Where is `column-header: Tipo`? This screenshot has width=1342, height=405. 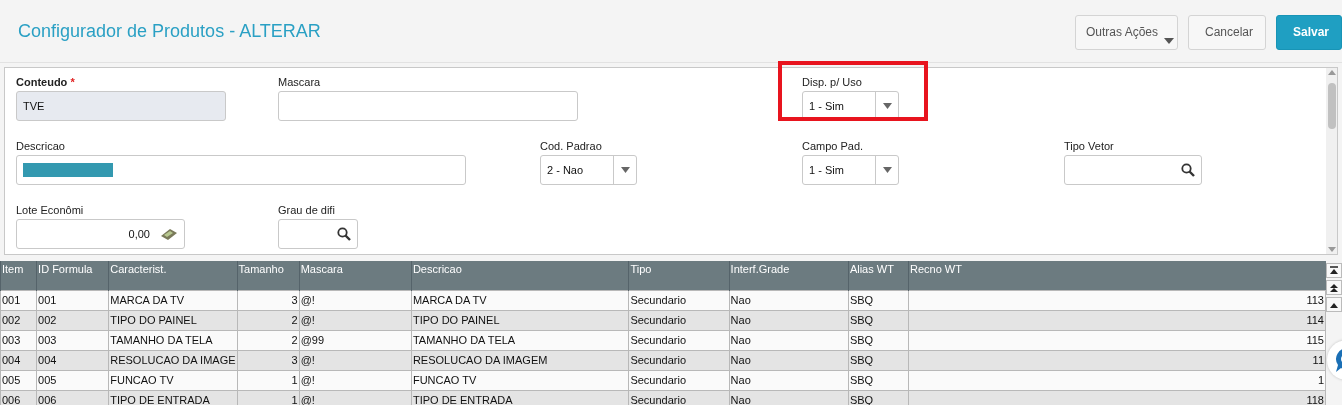
column-header: Tipo is located at coordinates (679, 275).